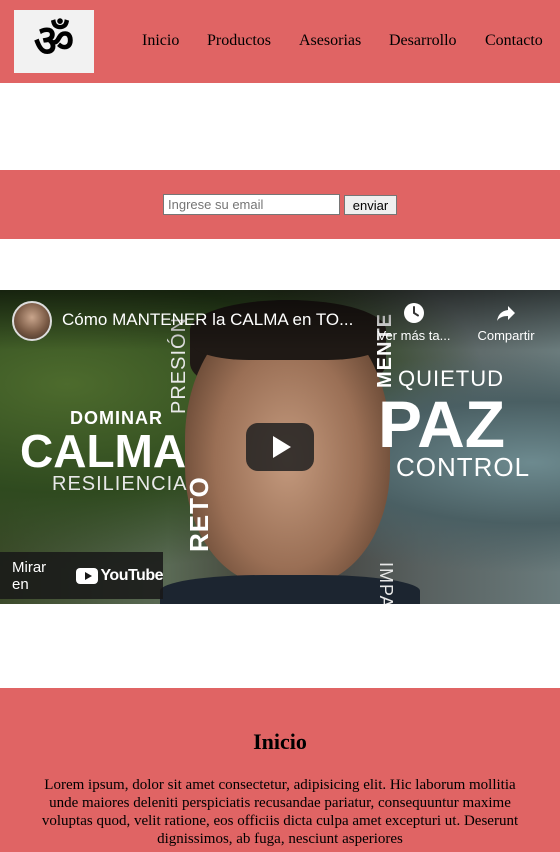 This screenshot has width=560, height=852. What do you see at coordinates (330, 41) in the screenshot?
I see `nav-link-asesorias: Asesorias` at bounding box center [330, 41].